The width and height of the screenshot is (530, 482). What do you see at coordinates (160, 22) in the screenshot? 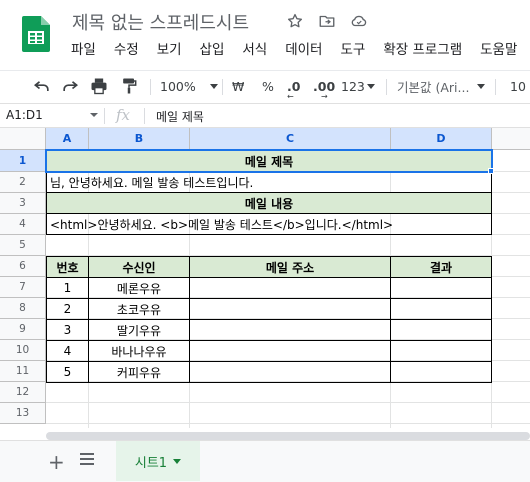
I see `document-title: 제목 없는 스프레드시트` at bounding box center [160, 22].